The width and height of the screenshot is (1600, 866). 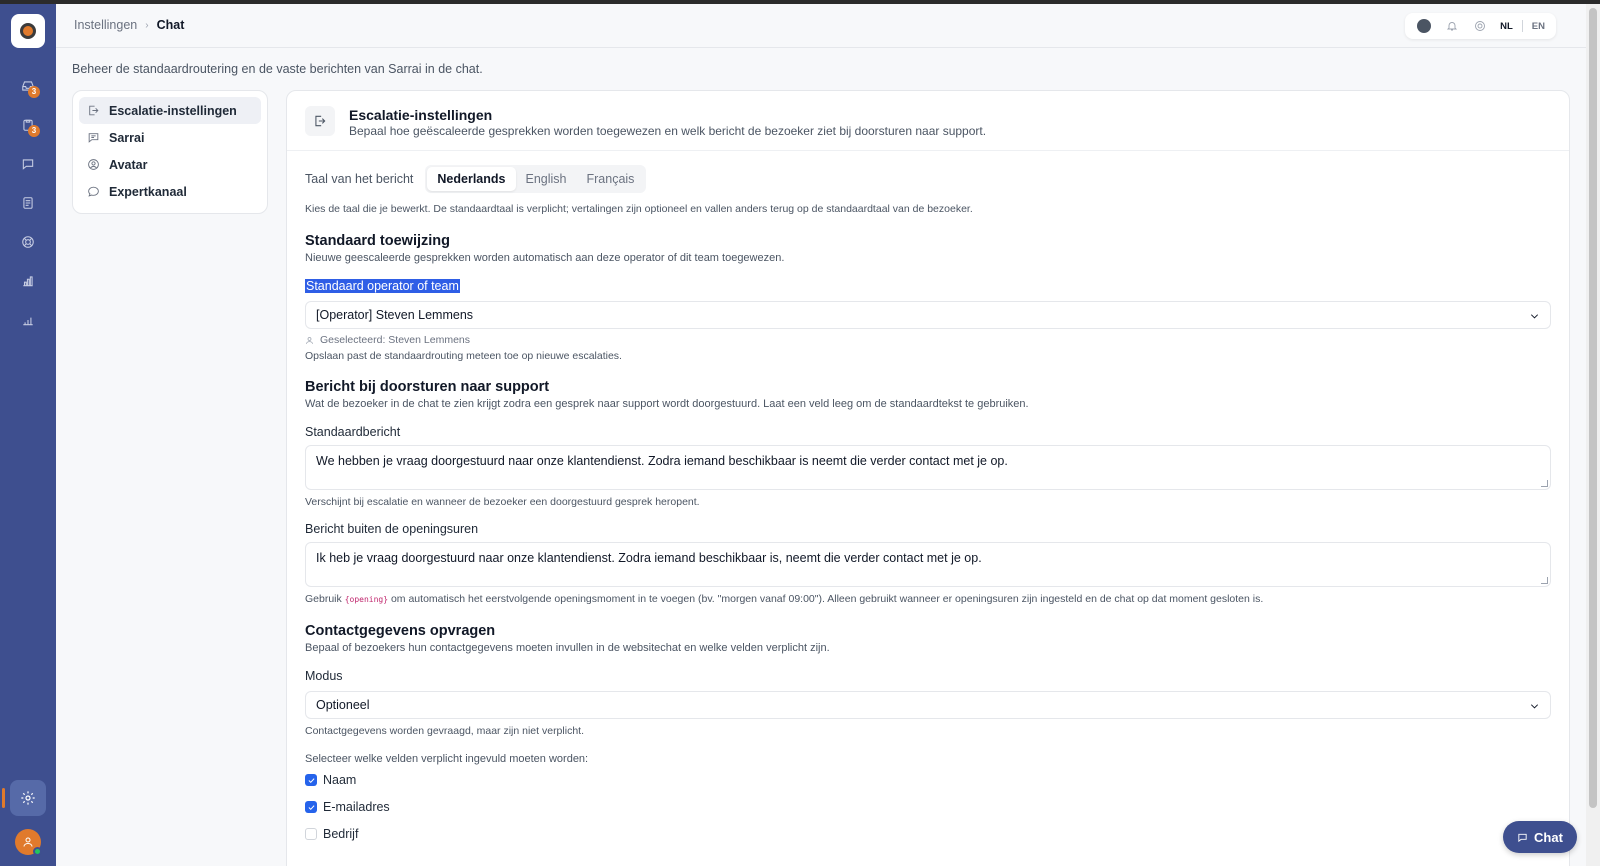 I want to click on opening-placeholder-code: {opening}, so click(x=366, y=599).